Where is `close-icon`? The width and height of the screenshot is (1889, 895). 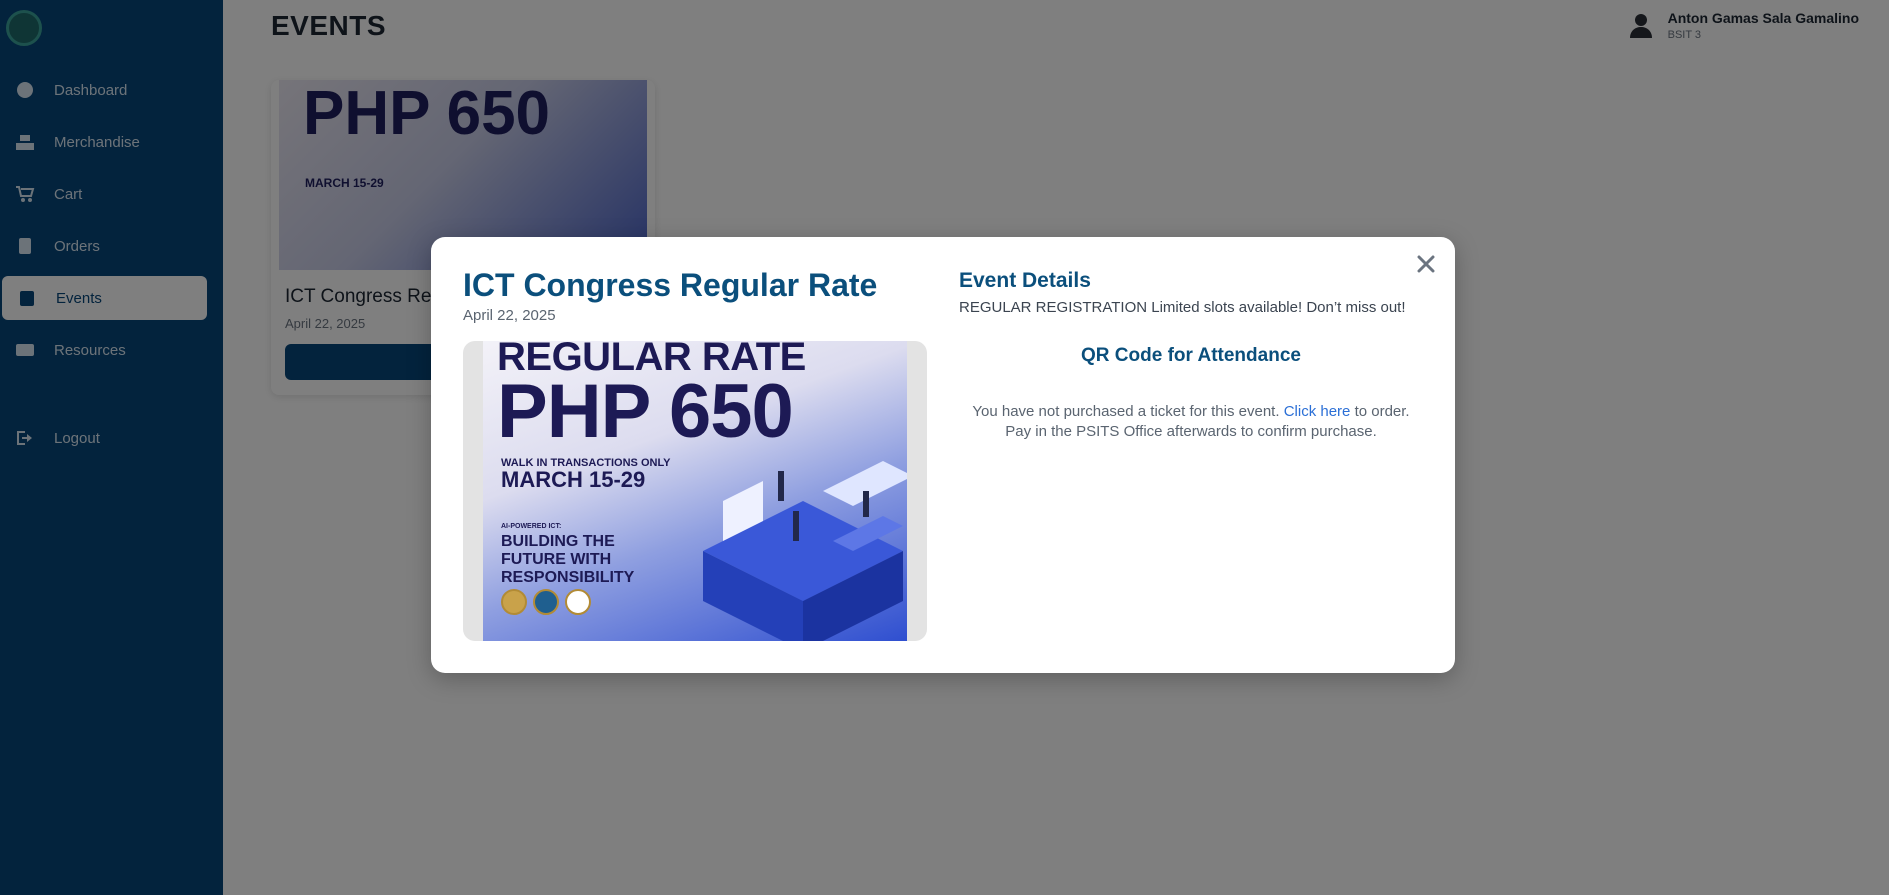 close-icon is located at coordinates (1426, 264).